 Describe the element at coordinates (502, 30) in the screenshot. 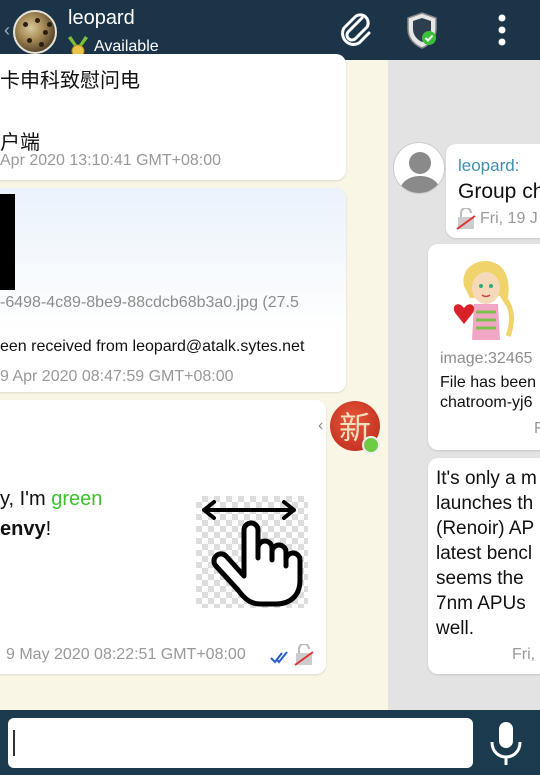

I see `overflow-menu-icon` at that location.